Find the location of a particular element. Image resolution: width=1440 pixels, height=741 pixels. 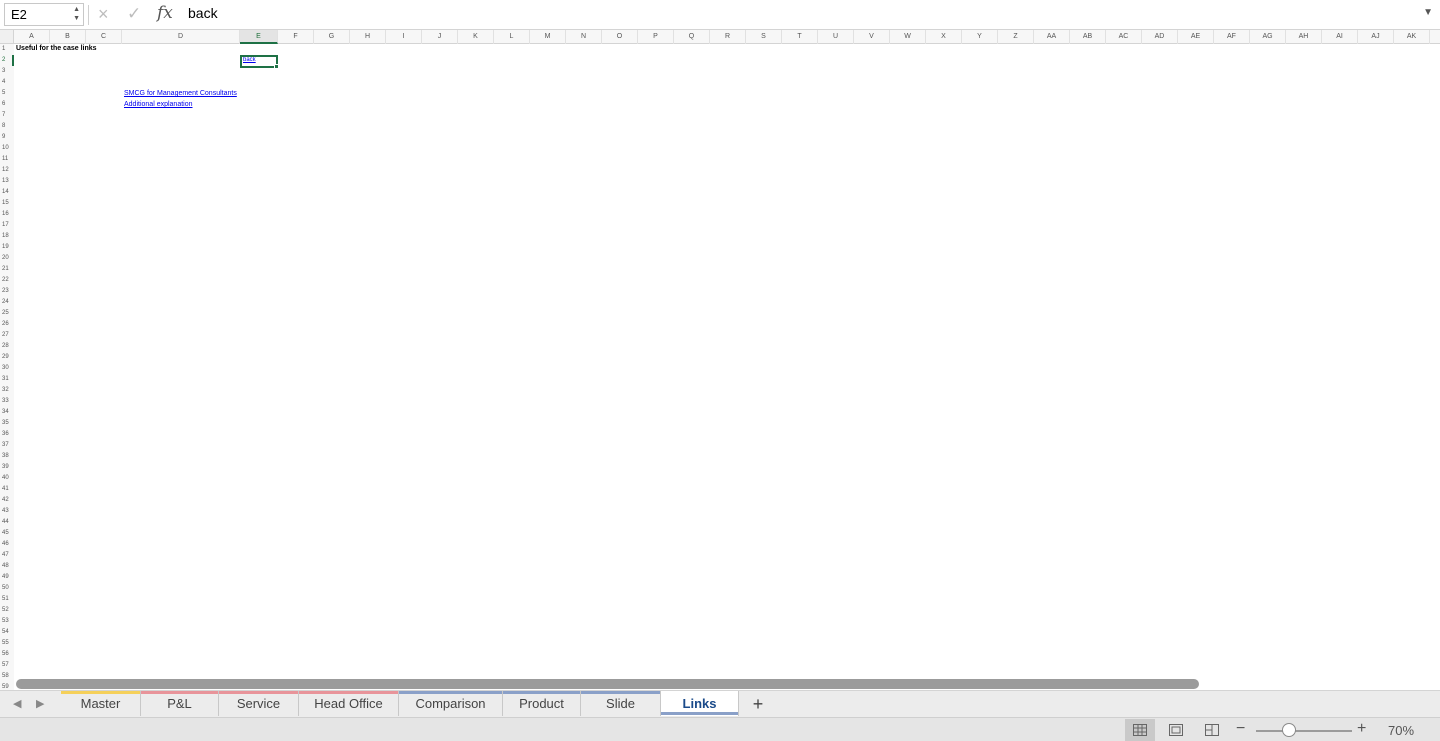

column-header: R is located at coordinates (728, 37).